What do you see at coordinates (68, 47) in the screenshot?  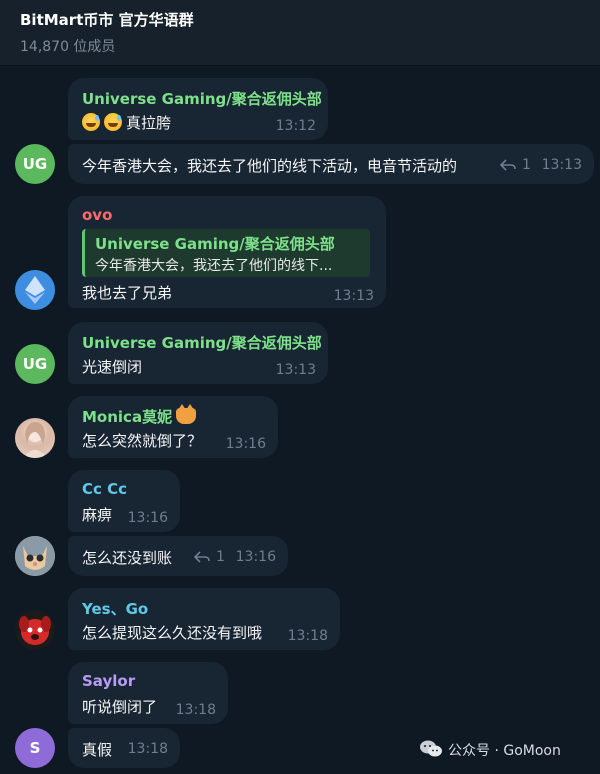 I see `member-count: 14,870 位成员` at bounding box center [68, 47].